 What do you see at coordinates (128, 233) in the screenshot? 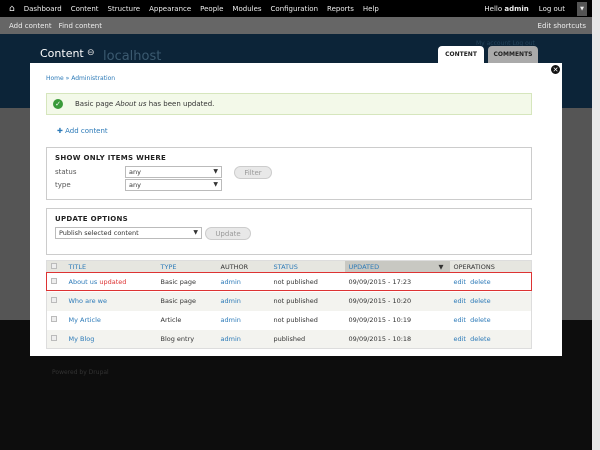
I see `operation-select: Publish selected content ▼` at bounding box center [128, 233].